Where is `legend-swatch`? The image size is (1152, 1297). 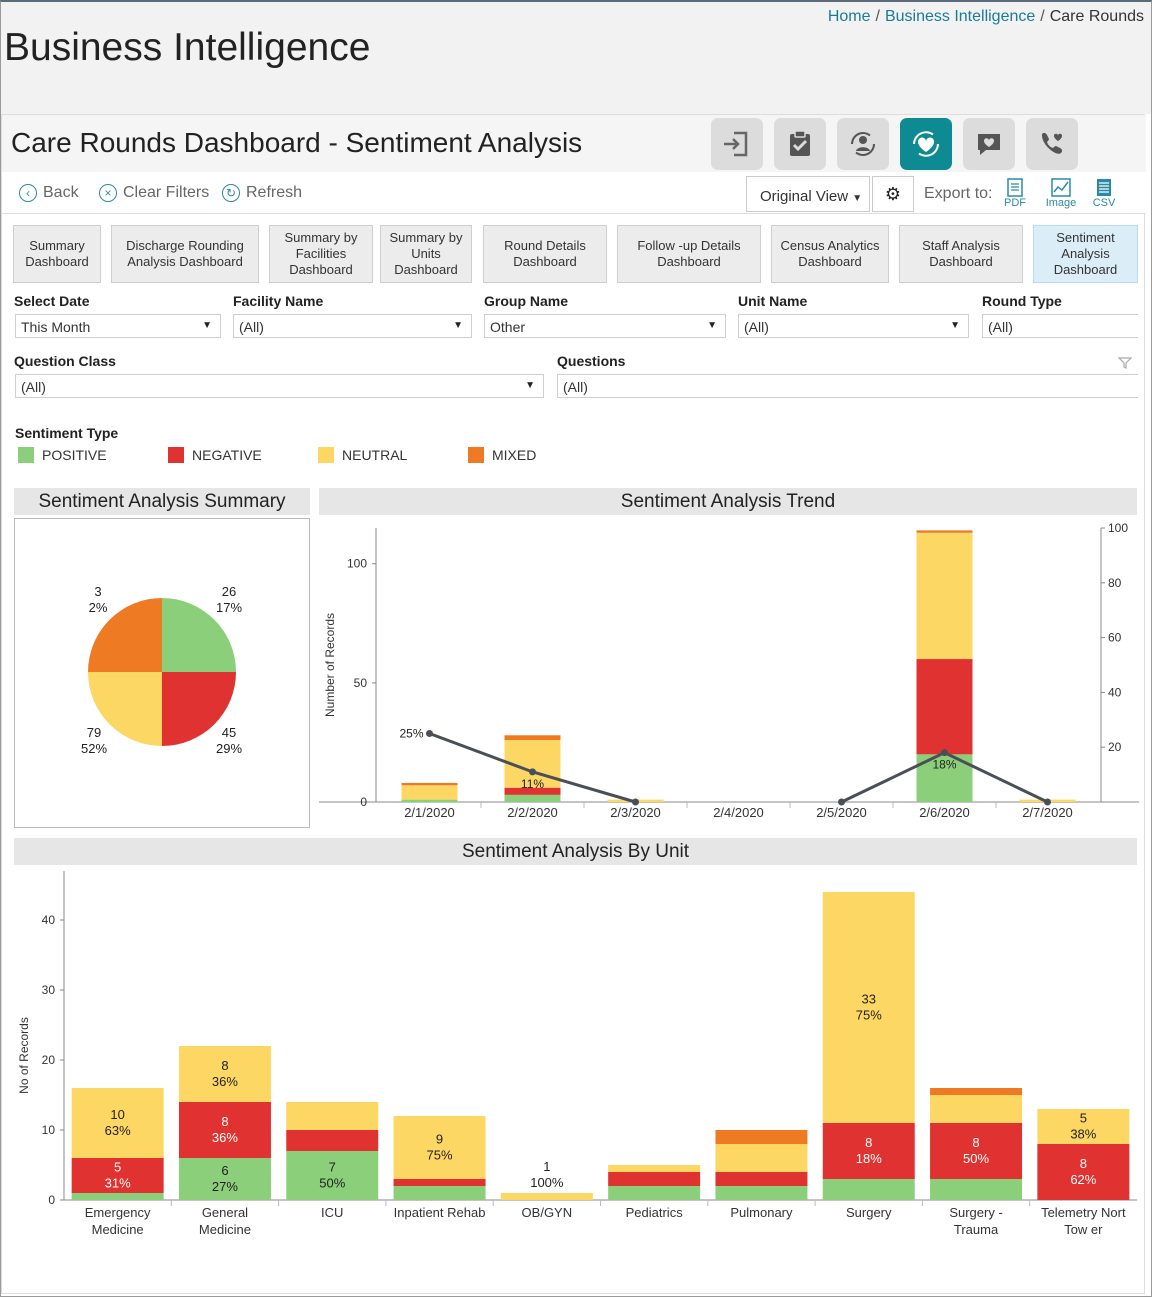
legend-swatch is located at coordinates (476, 455).